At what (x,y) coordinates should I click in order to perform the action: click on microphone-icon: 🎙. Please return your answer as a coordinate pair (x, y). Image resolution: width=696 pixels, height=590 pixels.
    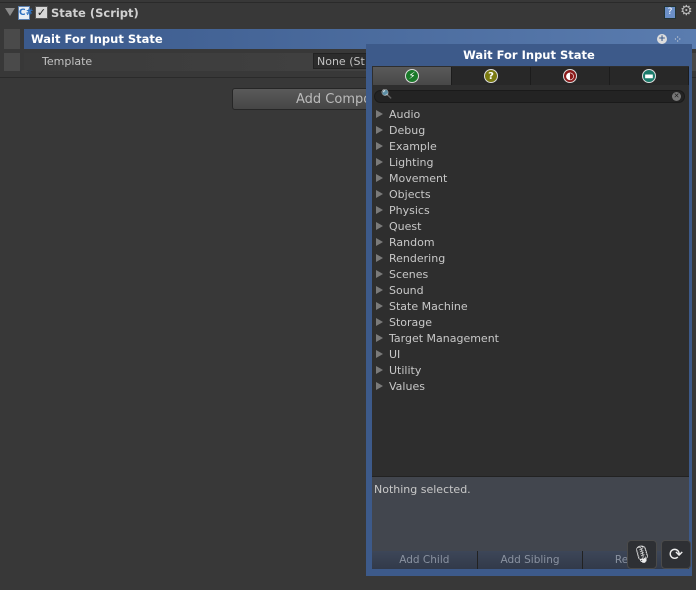
    Looking at the image, I should click on (642, 554).